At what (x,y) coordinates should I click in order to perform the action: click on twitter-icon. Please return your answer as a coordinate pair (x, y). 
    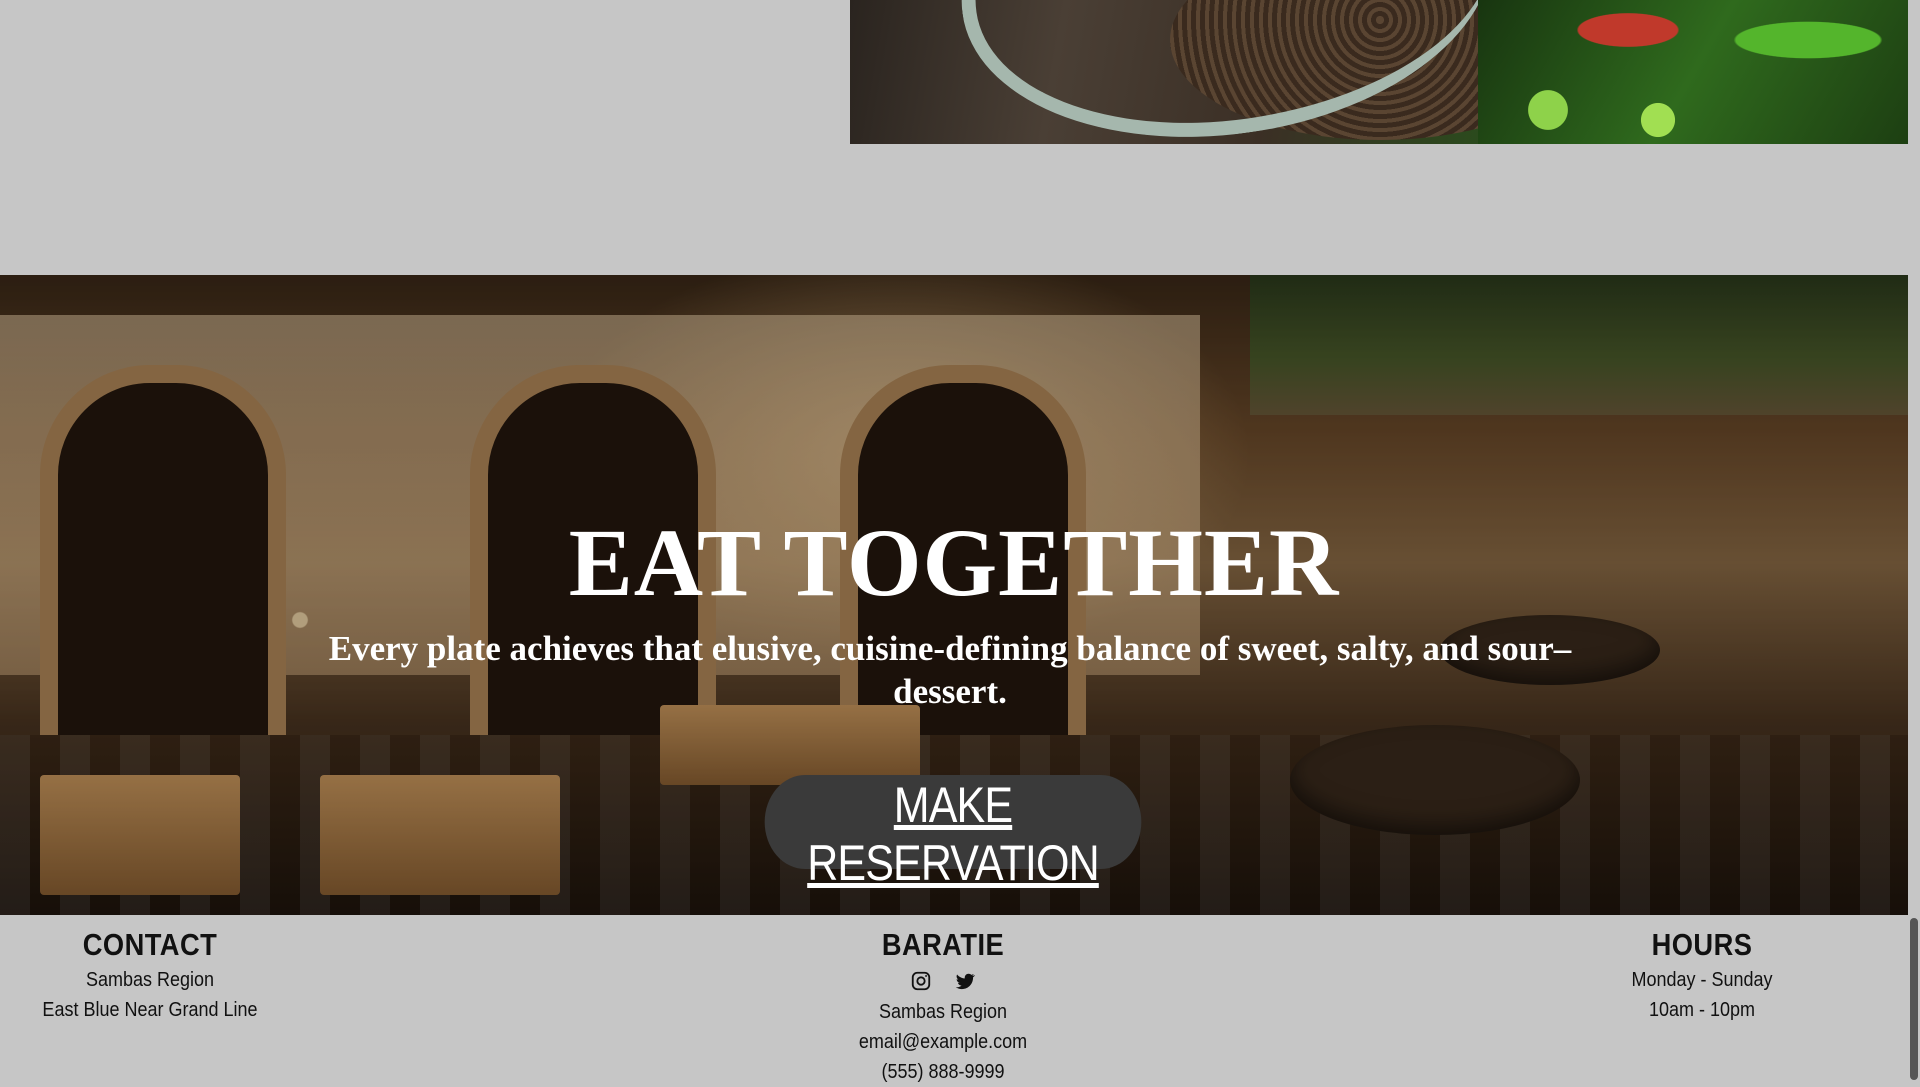
    Looking at the image, I should click on (965, 981).